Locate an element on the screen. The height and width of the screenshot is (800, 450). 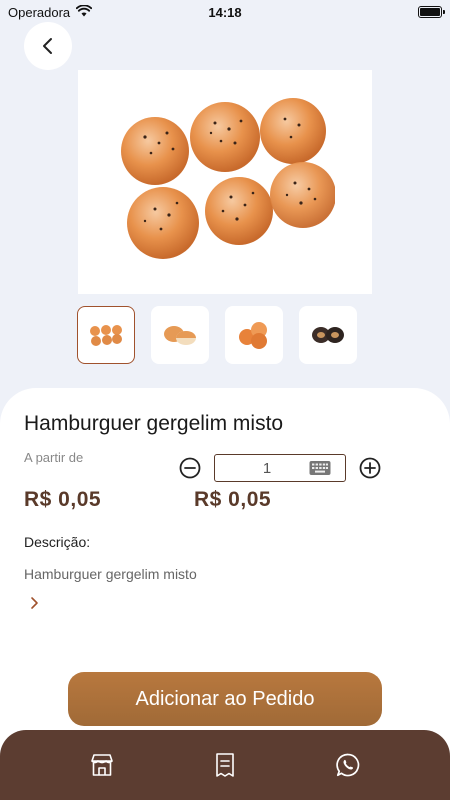
quantity-stepper: 1 is located at coordinates (280, 468).